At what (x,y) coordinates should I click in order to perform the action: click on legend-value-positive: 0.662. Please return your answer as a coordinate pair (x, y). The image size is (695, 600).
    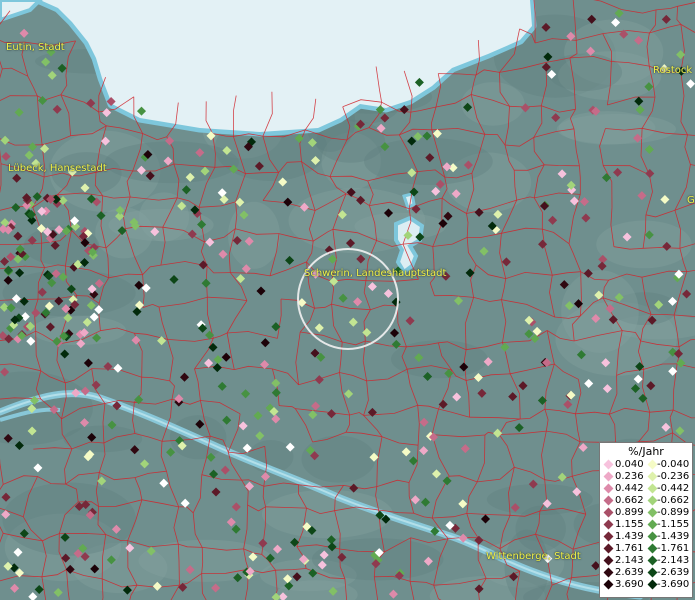
    Looking at the image, I should click on (629, 500).